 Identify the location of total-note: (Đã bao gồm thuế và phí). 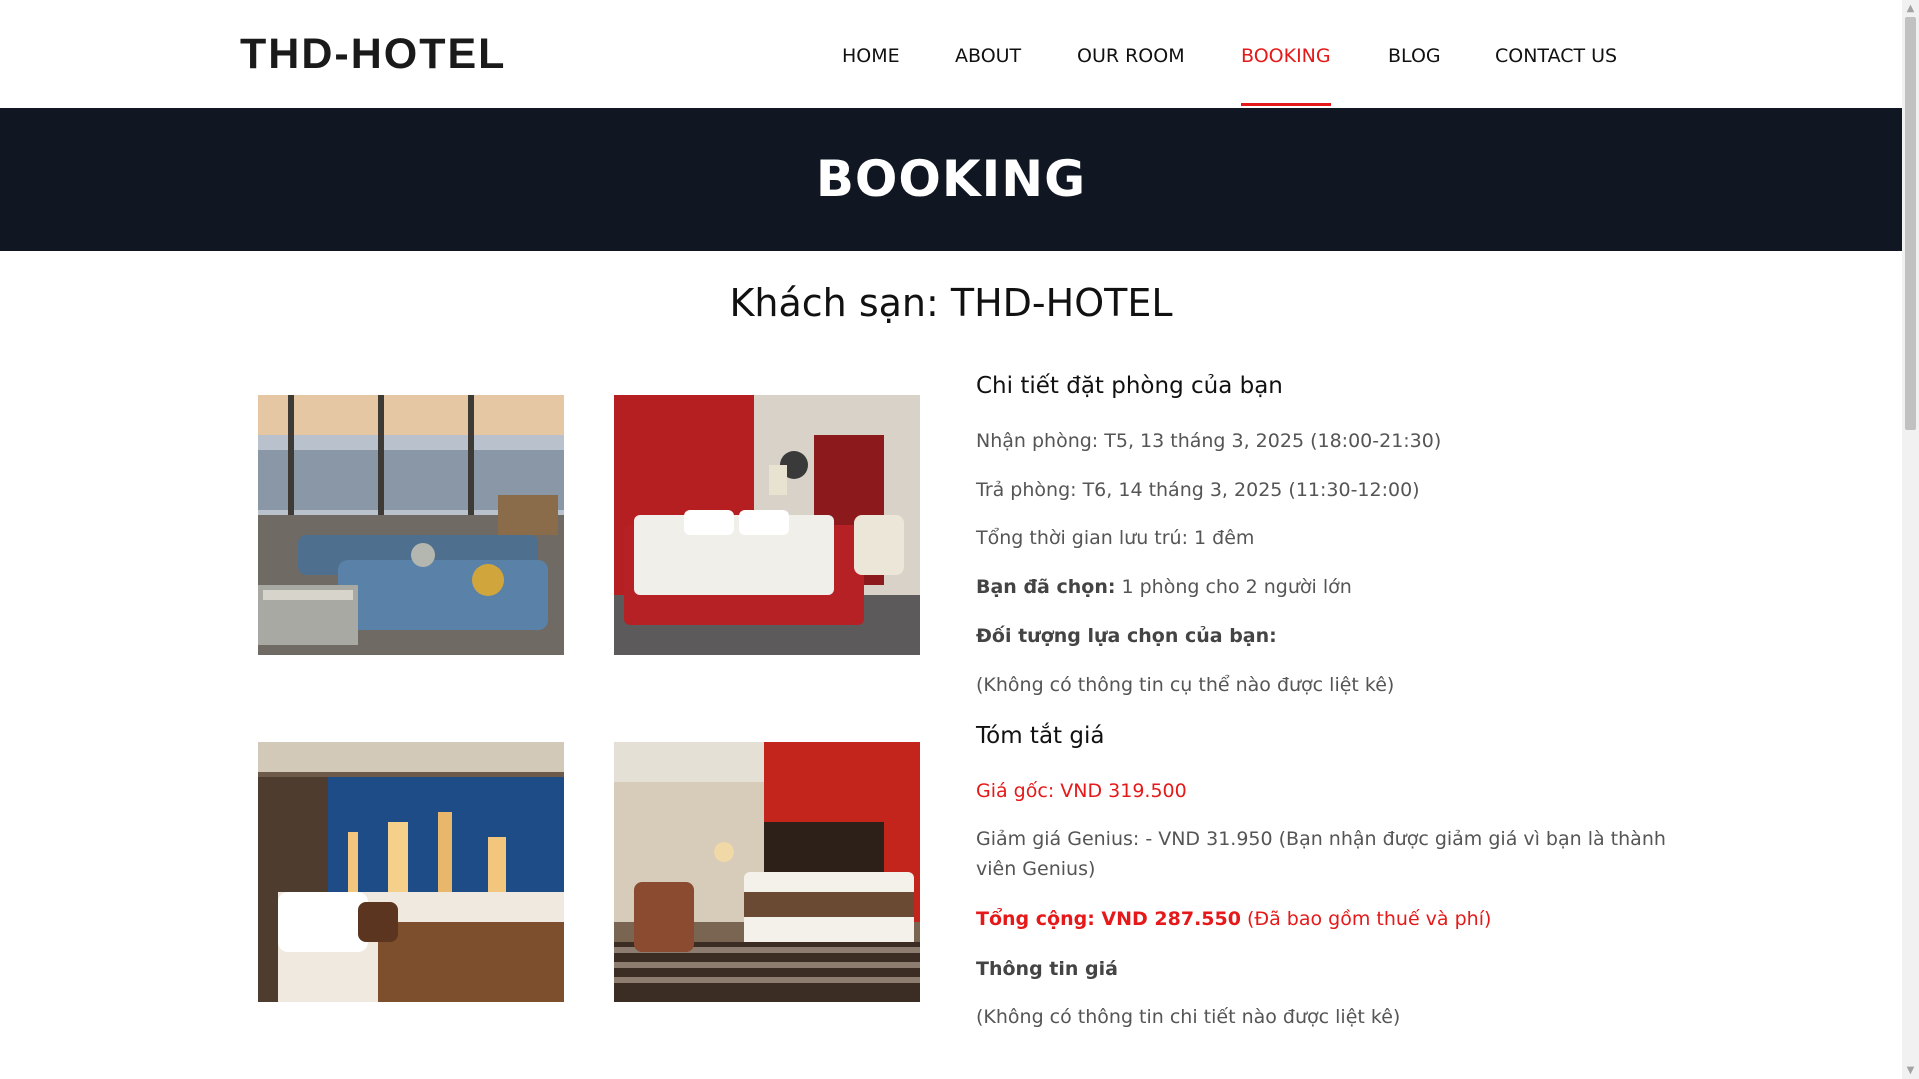
(1366, 919).